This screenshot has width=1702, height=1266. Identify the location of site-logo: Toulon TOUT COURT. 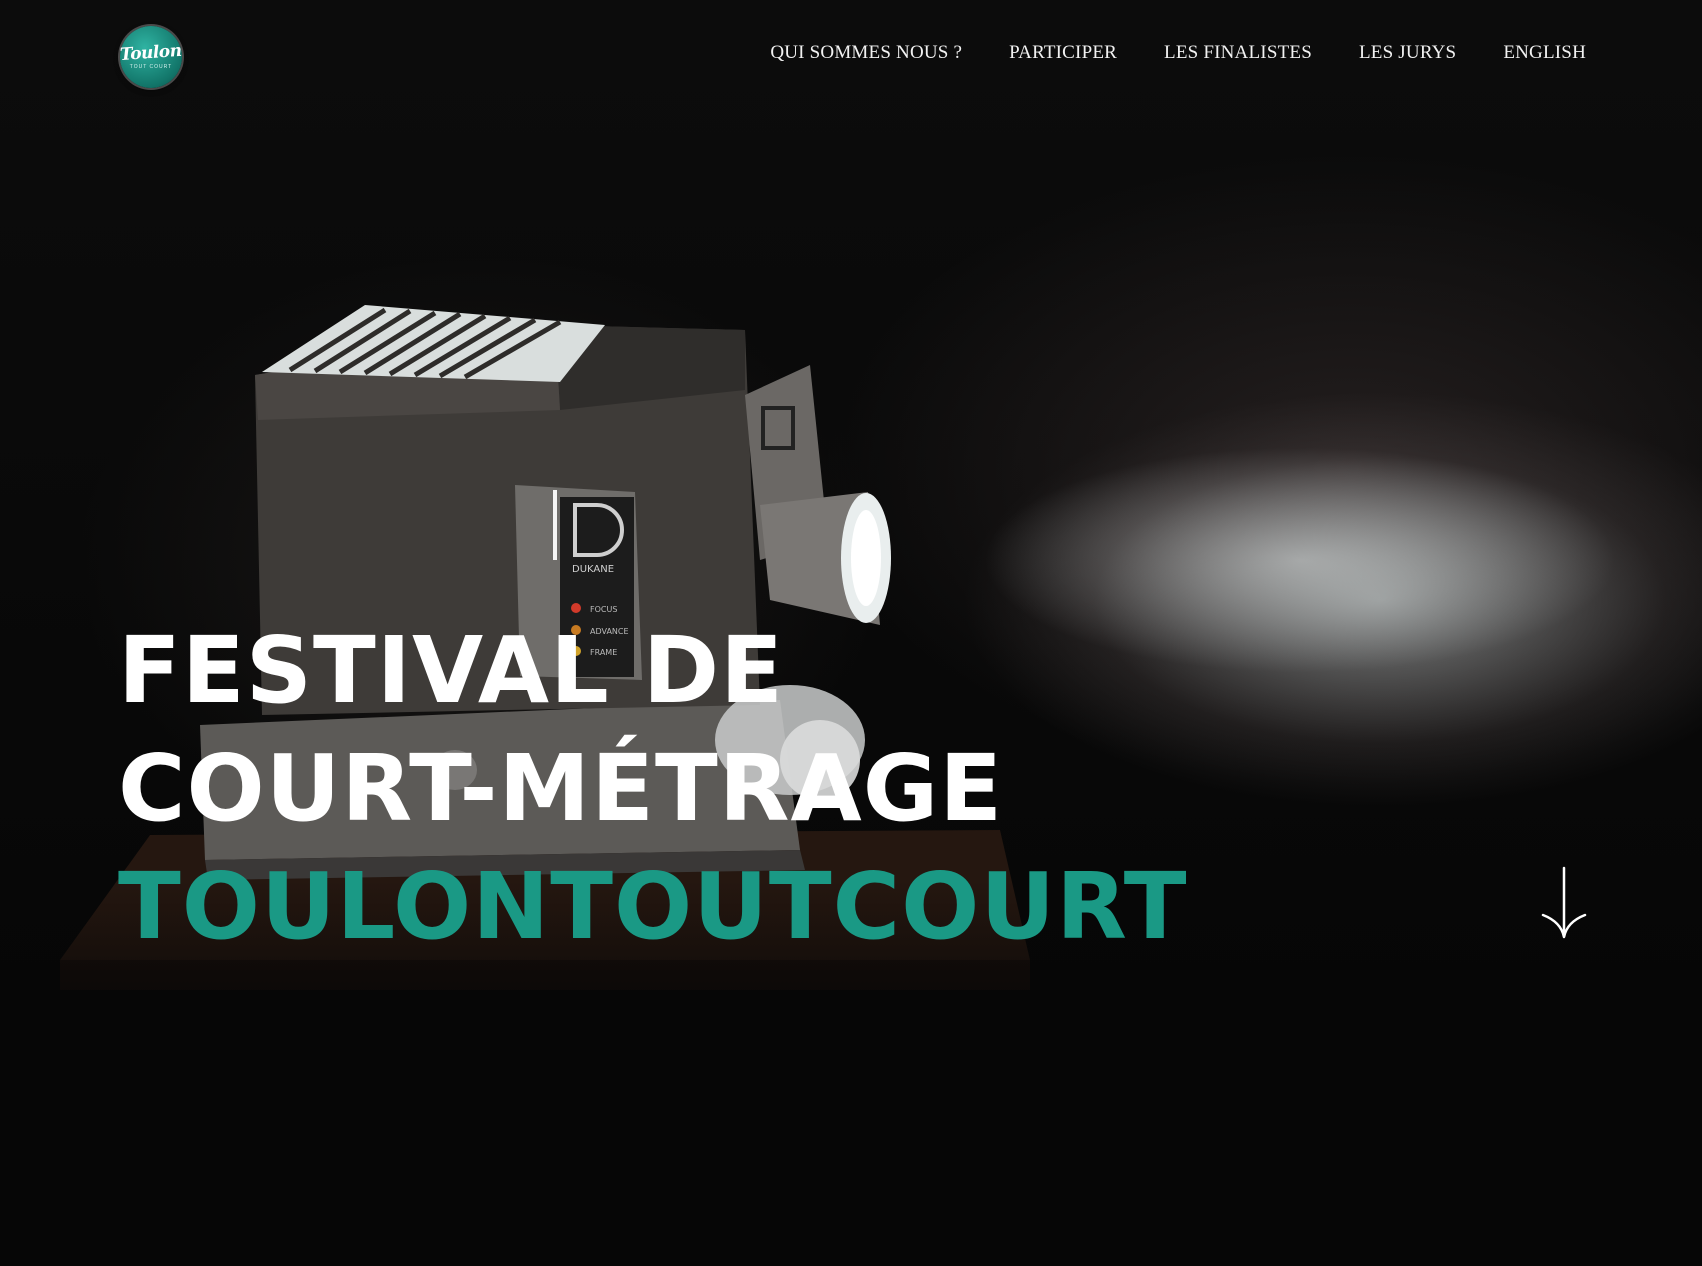
(151, 57).